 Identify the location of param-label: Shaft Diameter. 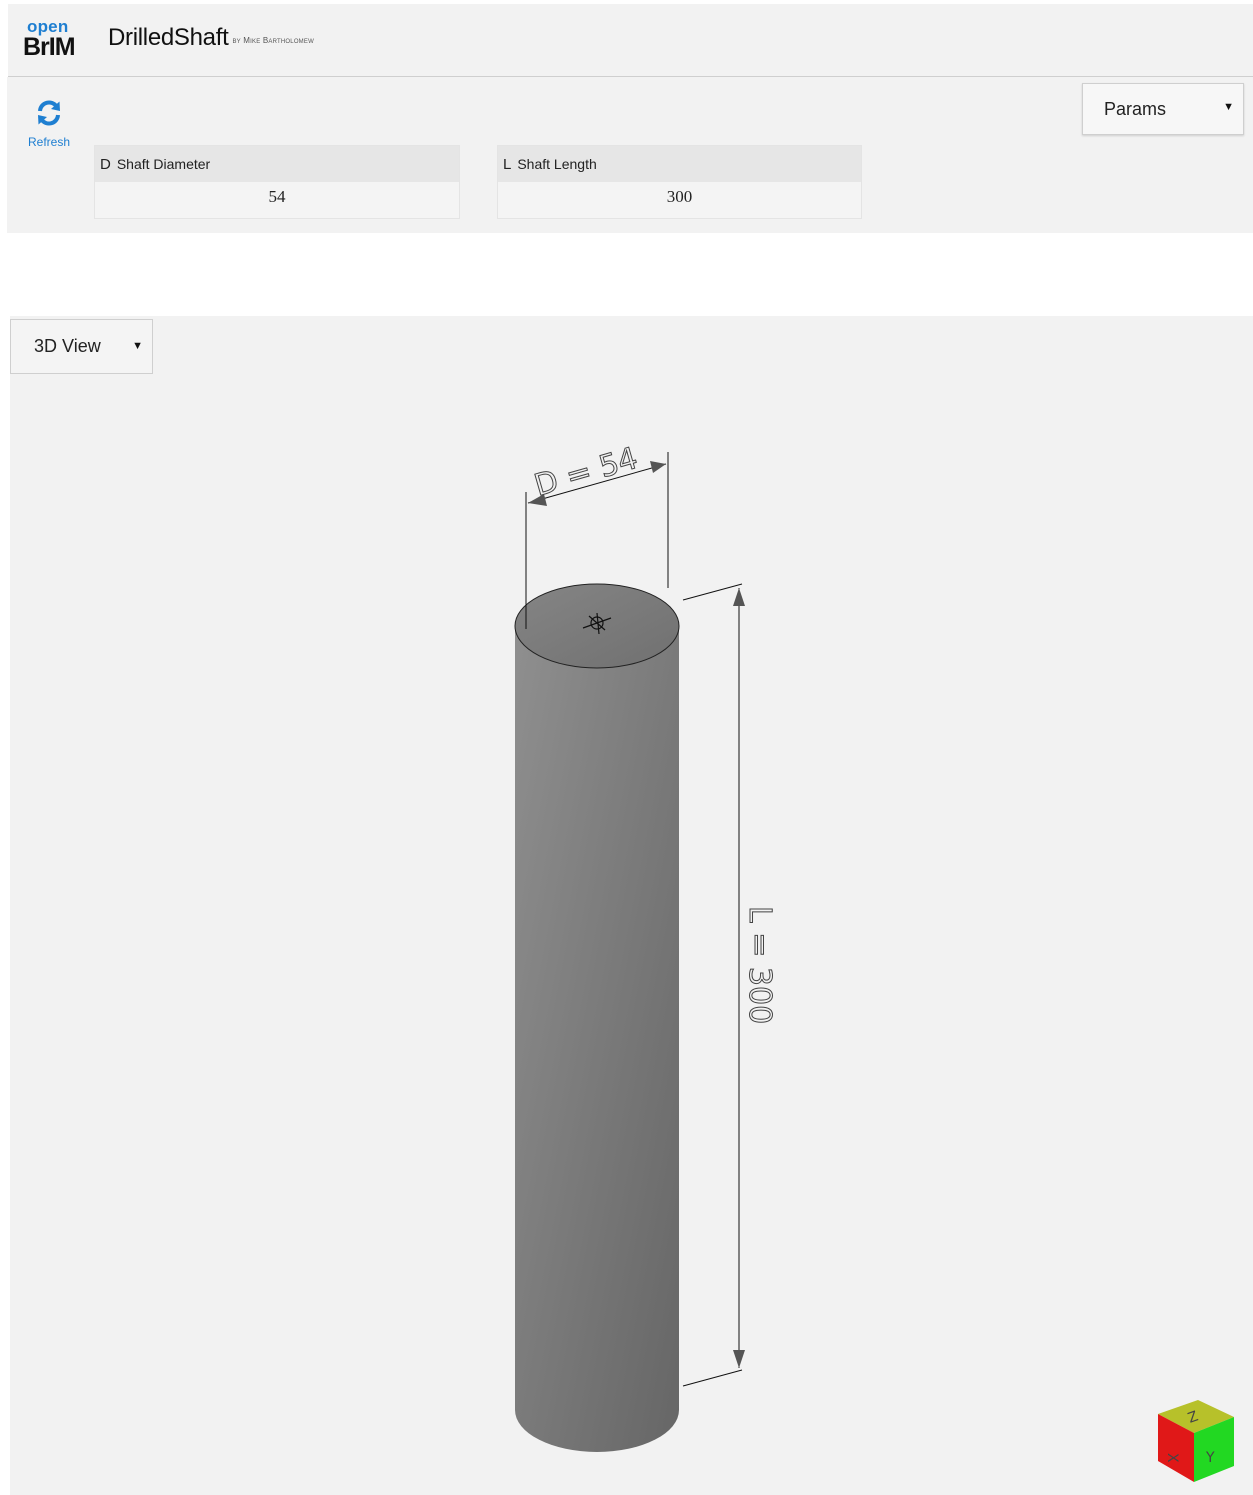
(163, 164).